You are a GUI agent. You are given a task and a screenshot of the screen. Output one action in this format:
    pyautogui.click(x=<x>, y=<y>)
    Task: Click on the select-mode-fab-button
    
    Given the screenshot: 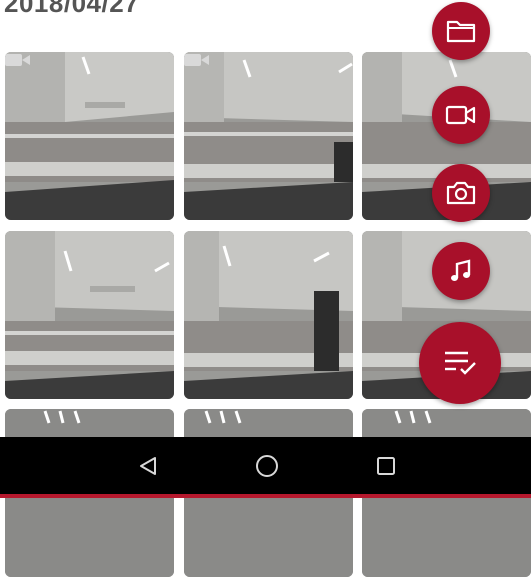 What is the action you would take?
    pyautogui.click(x=460, y=363)
    